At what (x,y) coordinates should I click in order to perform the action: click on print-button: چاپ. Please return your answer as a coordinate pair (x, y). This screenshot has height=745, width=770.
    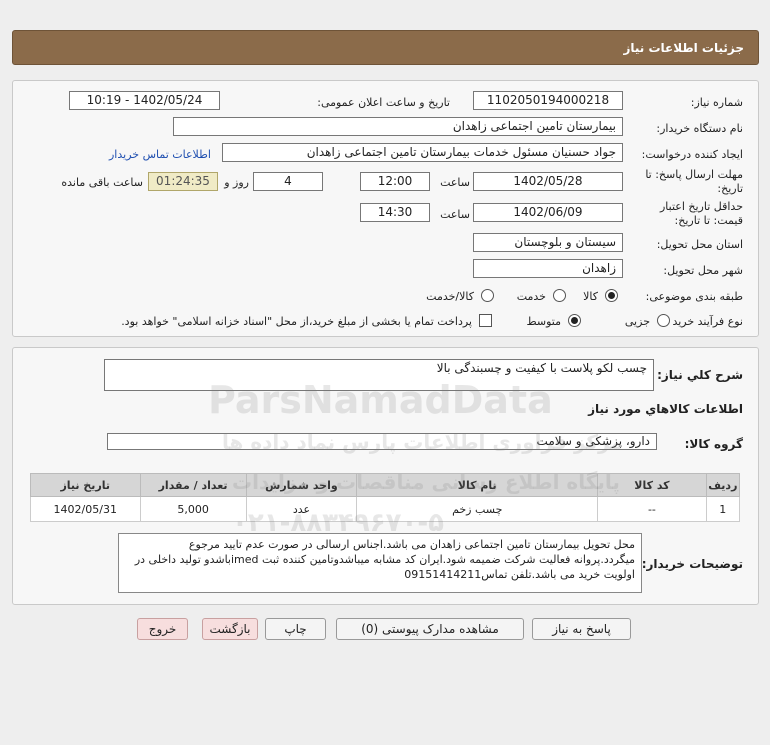
    Looking at the image, I should click on (295, 629).